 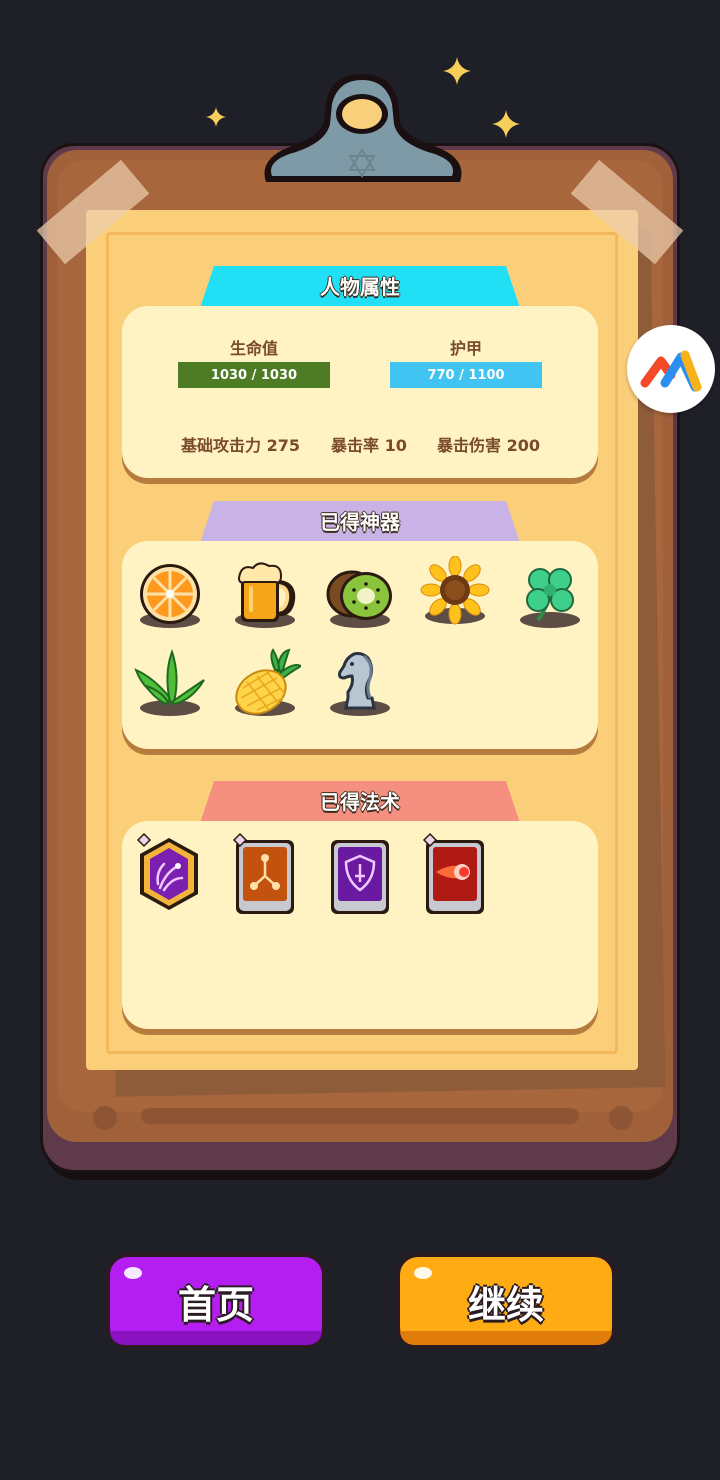 I want to click on hp-bar: 1030 / 1030, so click(x=254, y=375).